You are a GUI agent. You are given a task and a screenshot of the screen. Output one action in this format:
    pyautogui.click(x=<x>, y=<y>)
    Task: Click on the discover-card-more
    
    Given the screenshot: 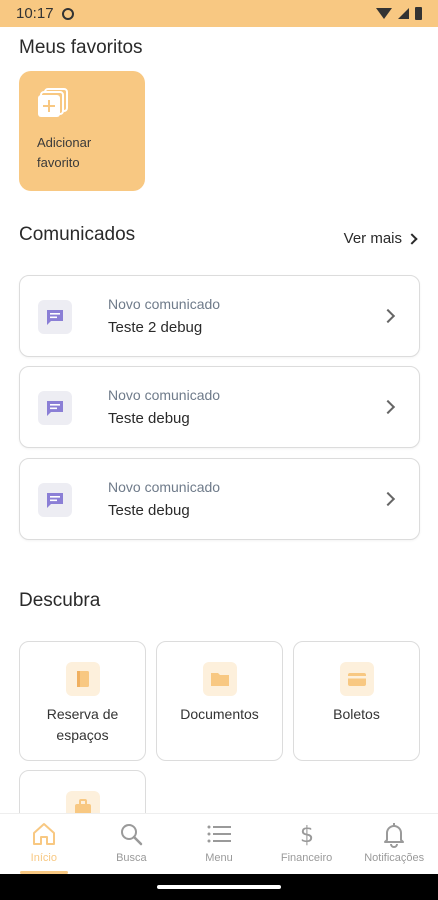 What is the action you would take?
    pyautogui.click(x=82, y=791)
    